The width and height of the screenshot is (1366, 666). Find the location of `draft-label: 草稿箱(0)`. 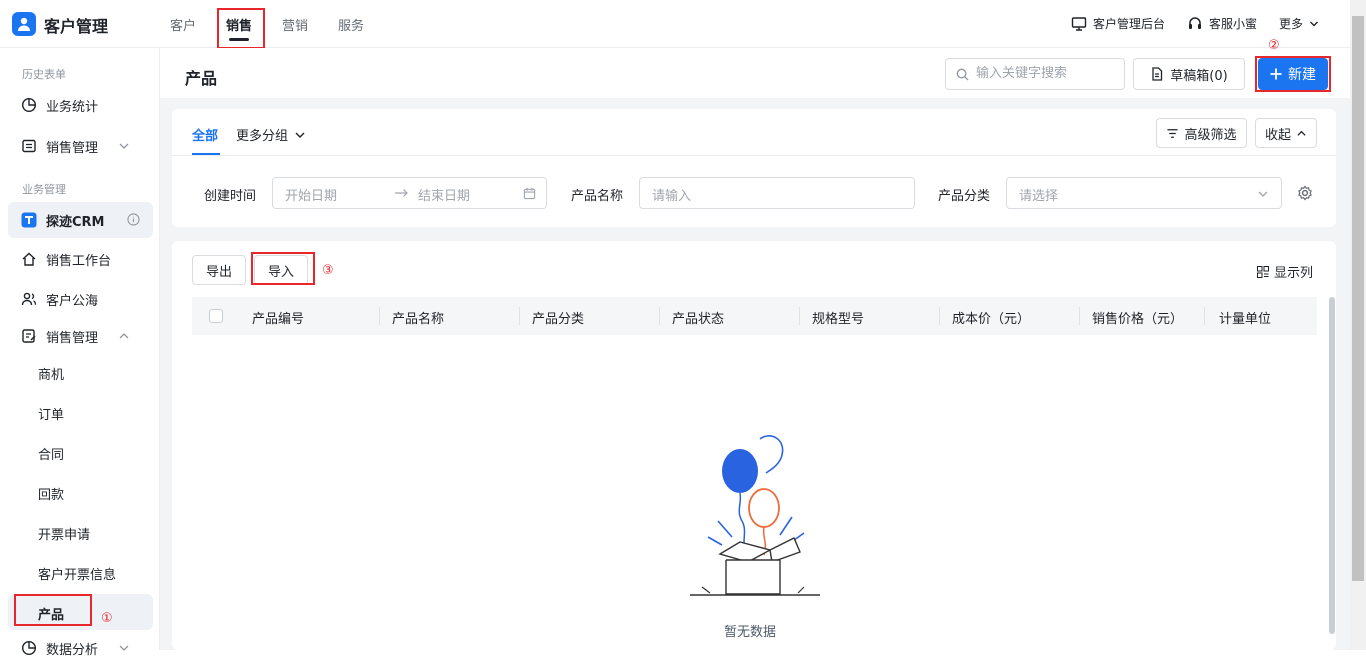

draft-label: 草稿箱(0) is located at coordinates (1199, 76).